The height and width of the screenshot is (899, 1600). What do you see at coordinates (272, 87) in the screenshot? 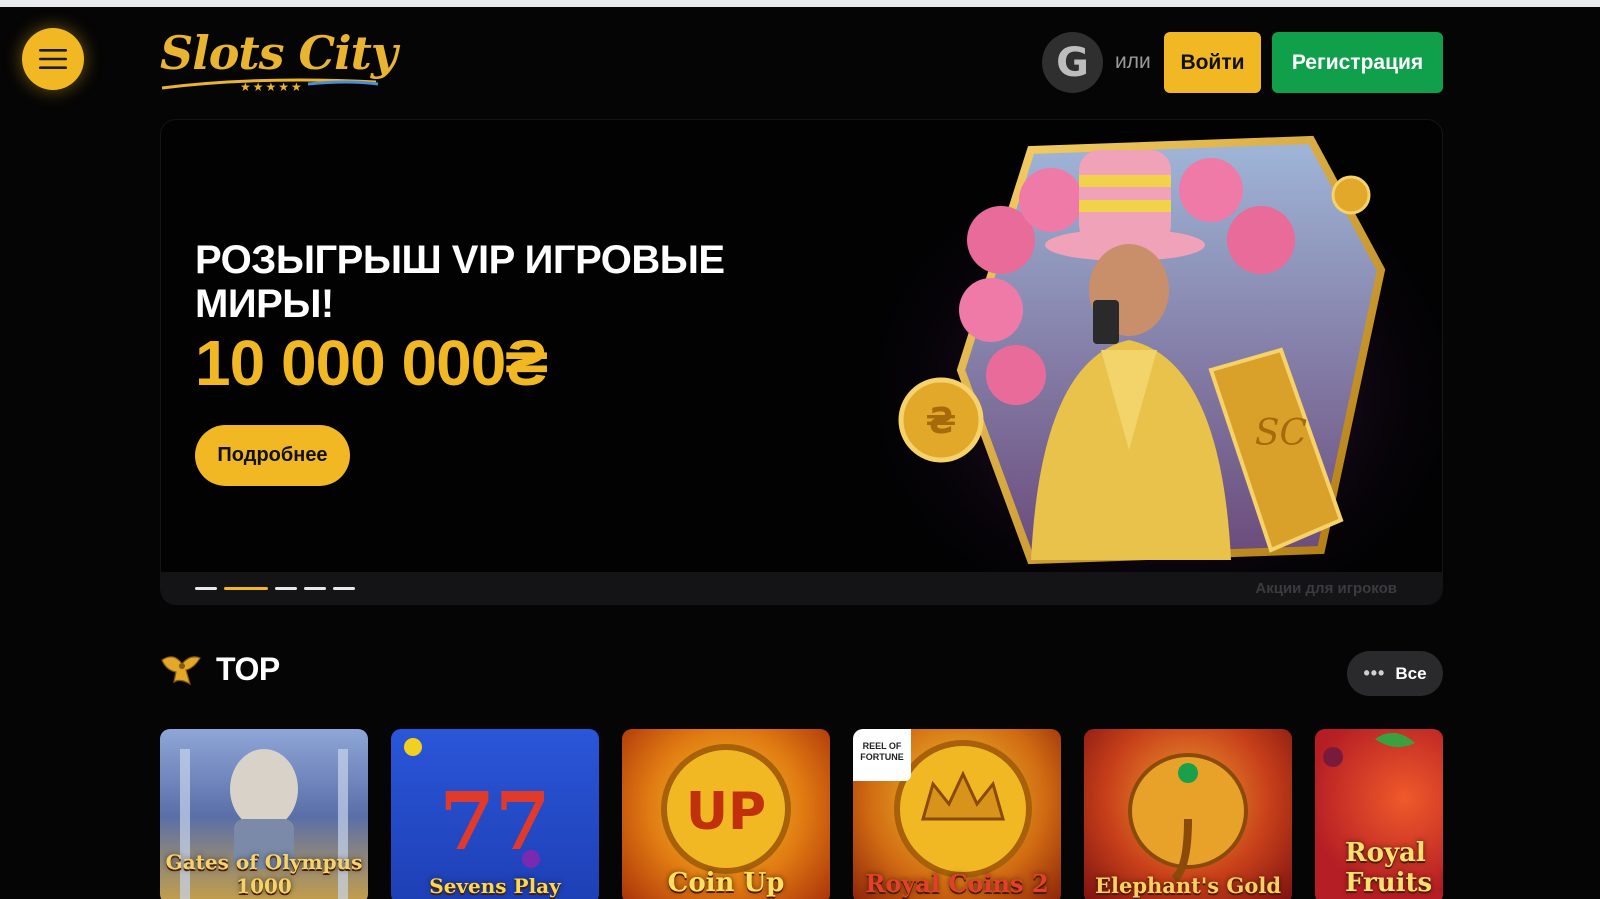
I see `logo-stars-icon: ★★★★★` at bounding box center [272, 87].